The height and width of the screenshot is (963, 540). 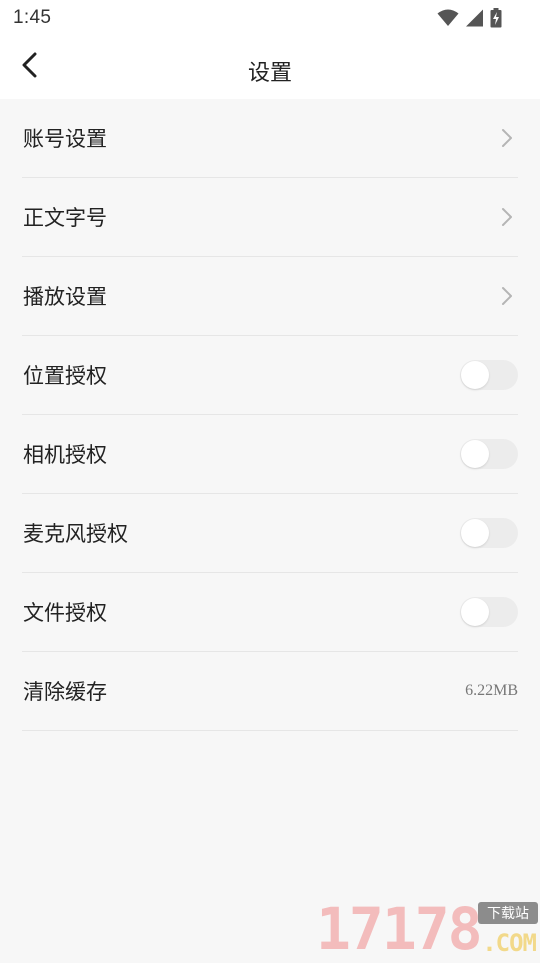 I want to click on settings-item-clear-cache: 清除缓存 6.22MB, so click(x=270, y=691).